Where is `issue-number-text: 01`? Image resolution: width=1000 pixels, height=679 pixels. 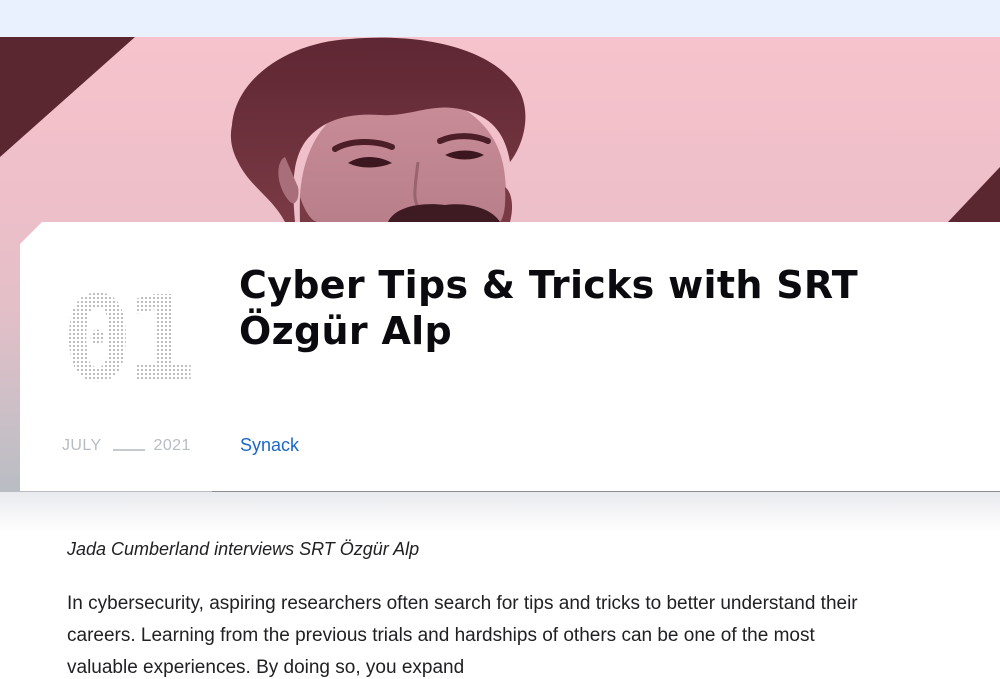
issue-number-text: 01 is located at coordinates (126, 340).